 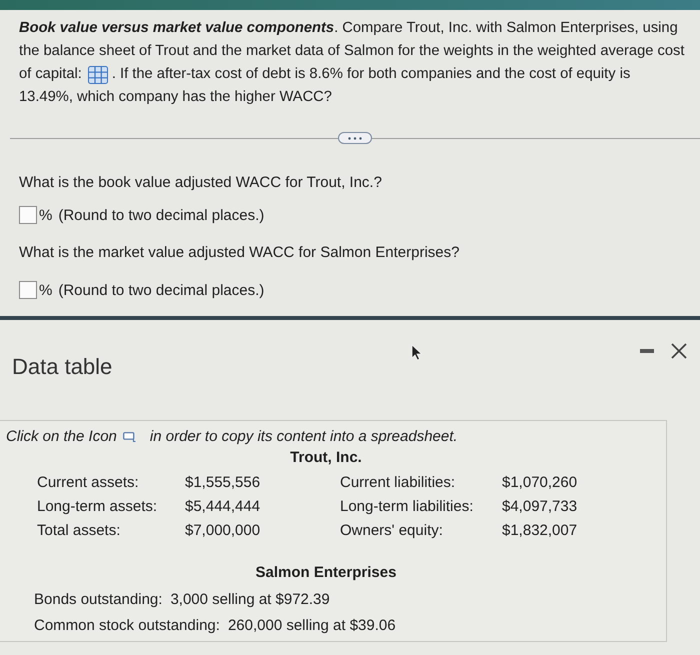 I want to click on table-value: $7,000,000, so click(x=222, y=531).